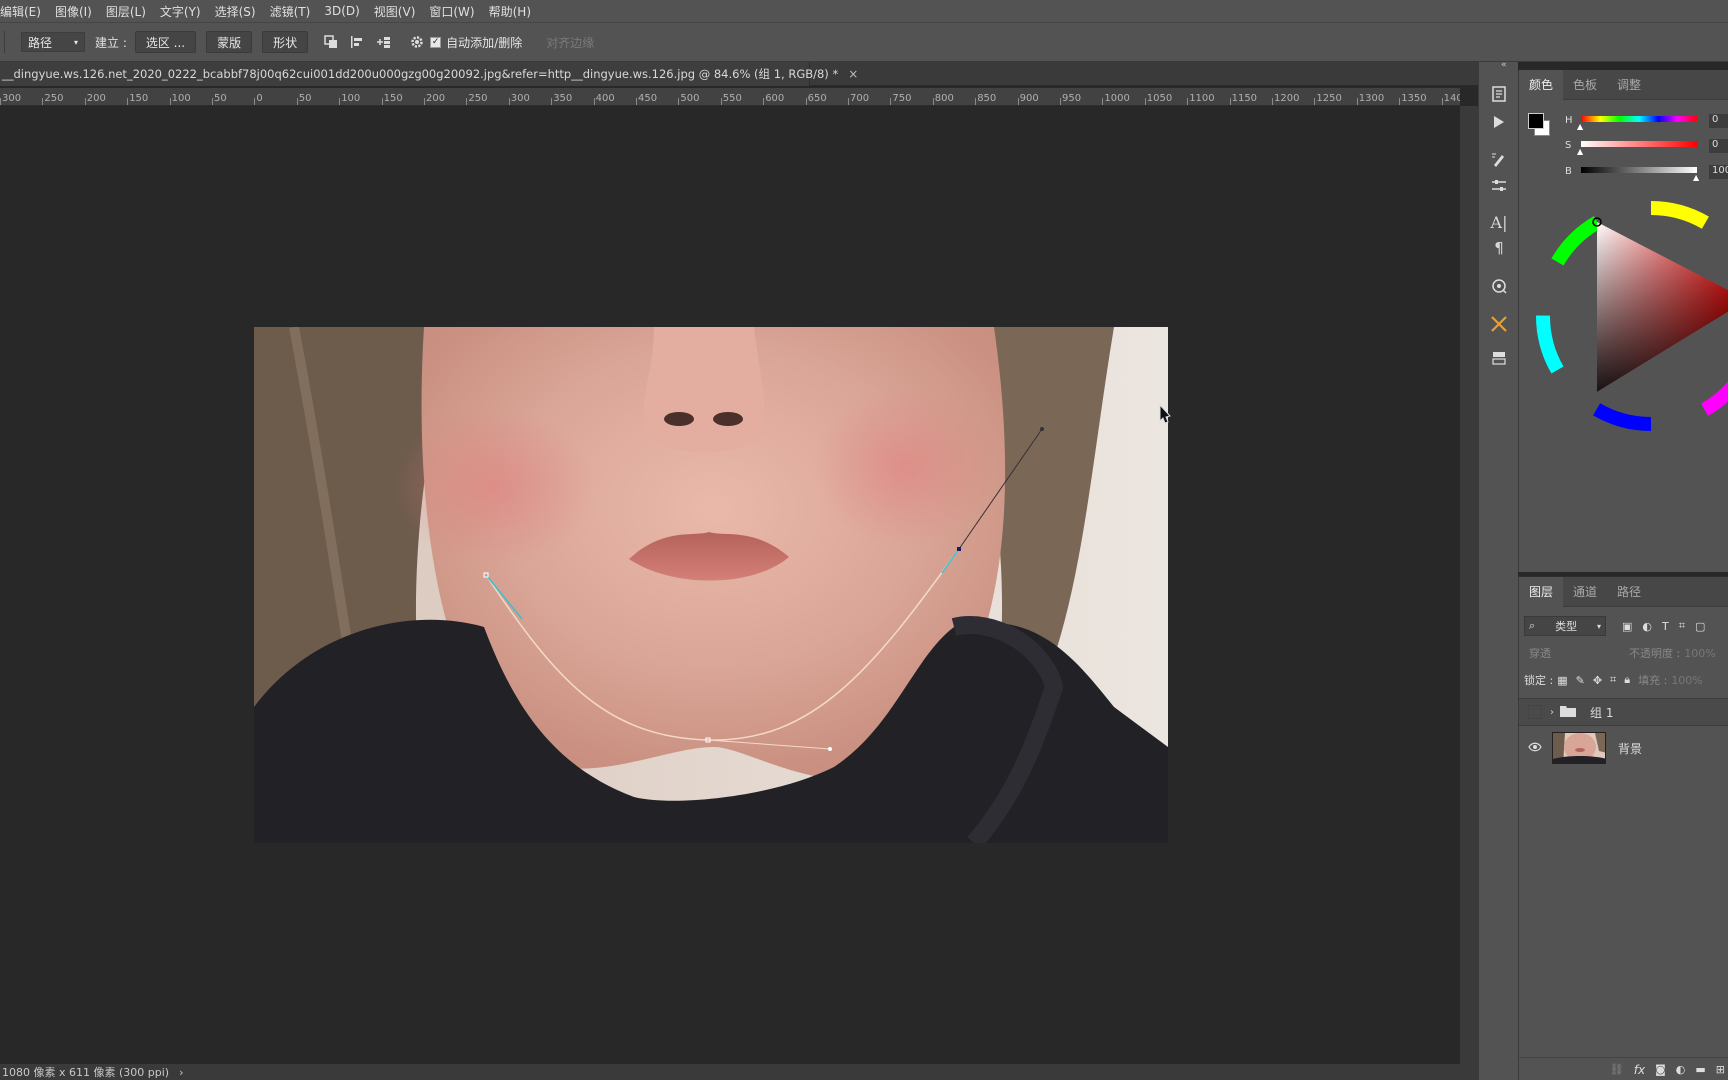 This screenshot has width=1728, height=1080. What do you see at coordinates (1579, 748) in the screenshot?
I see `layer-thumbnail` at bounding box center [1579, 748].